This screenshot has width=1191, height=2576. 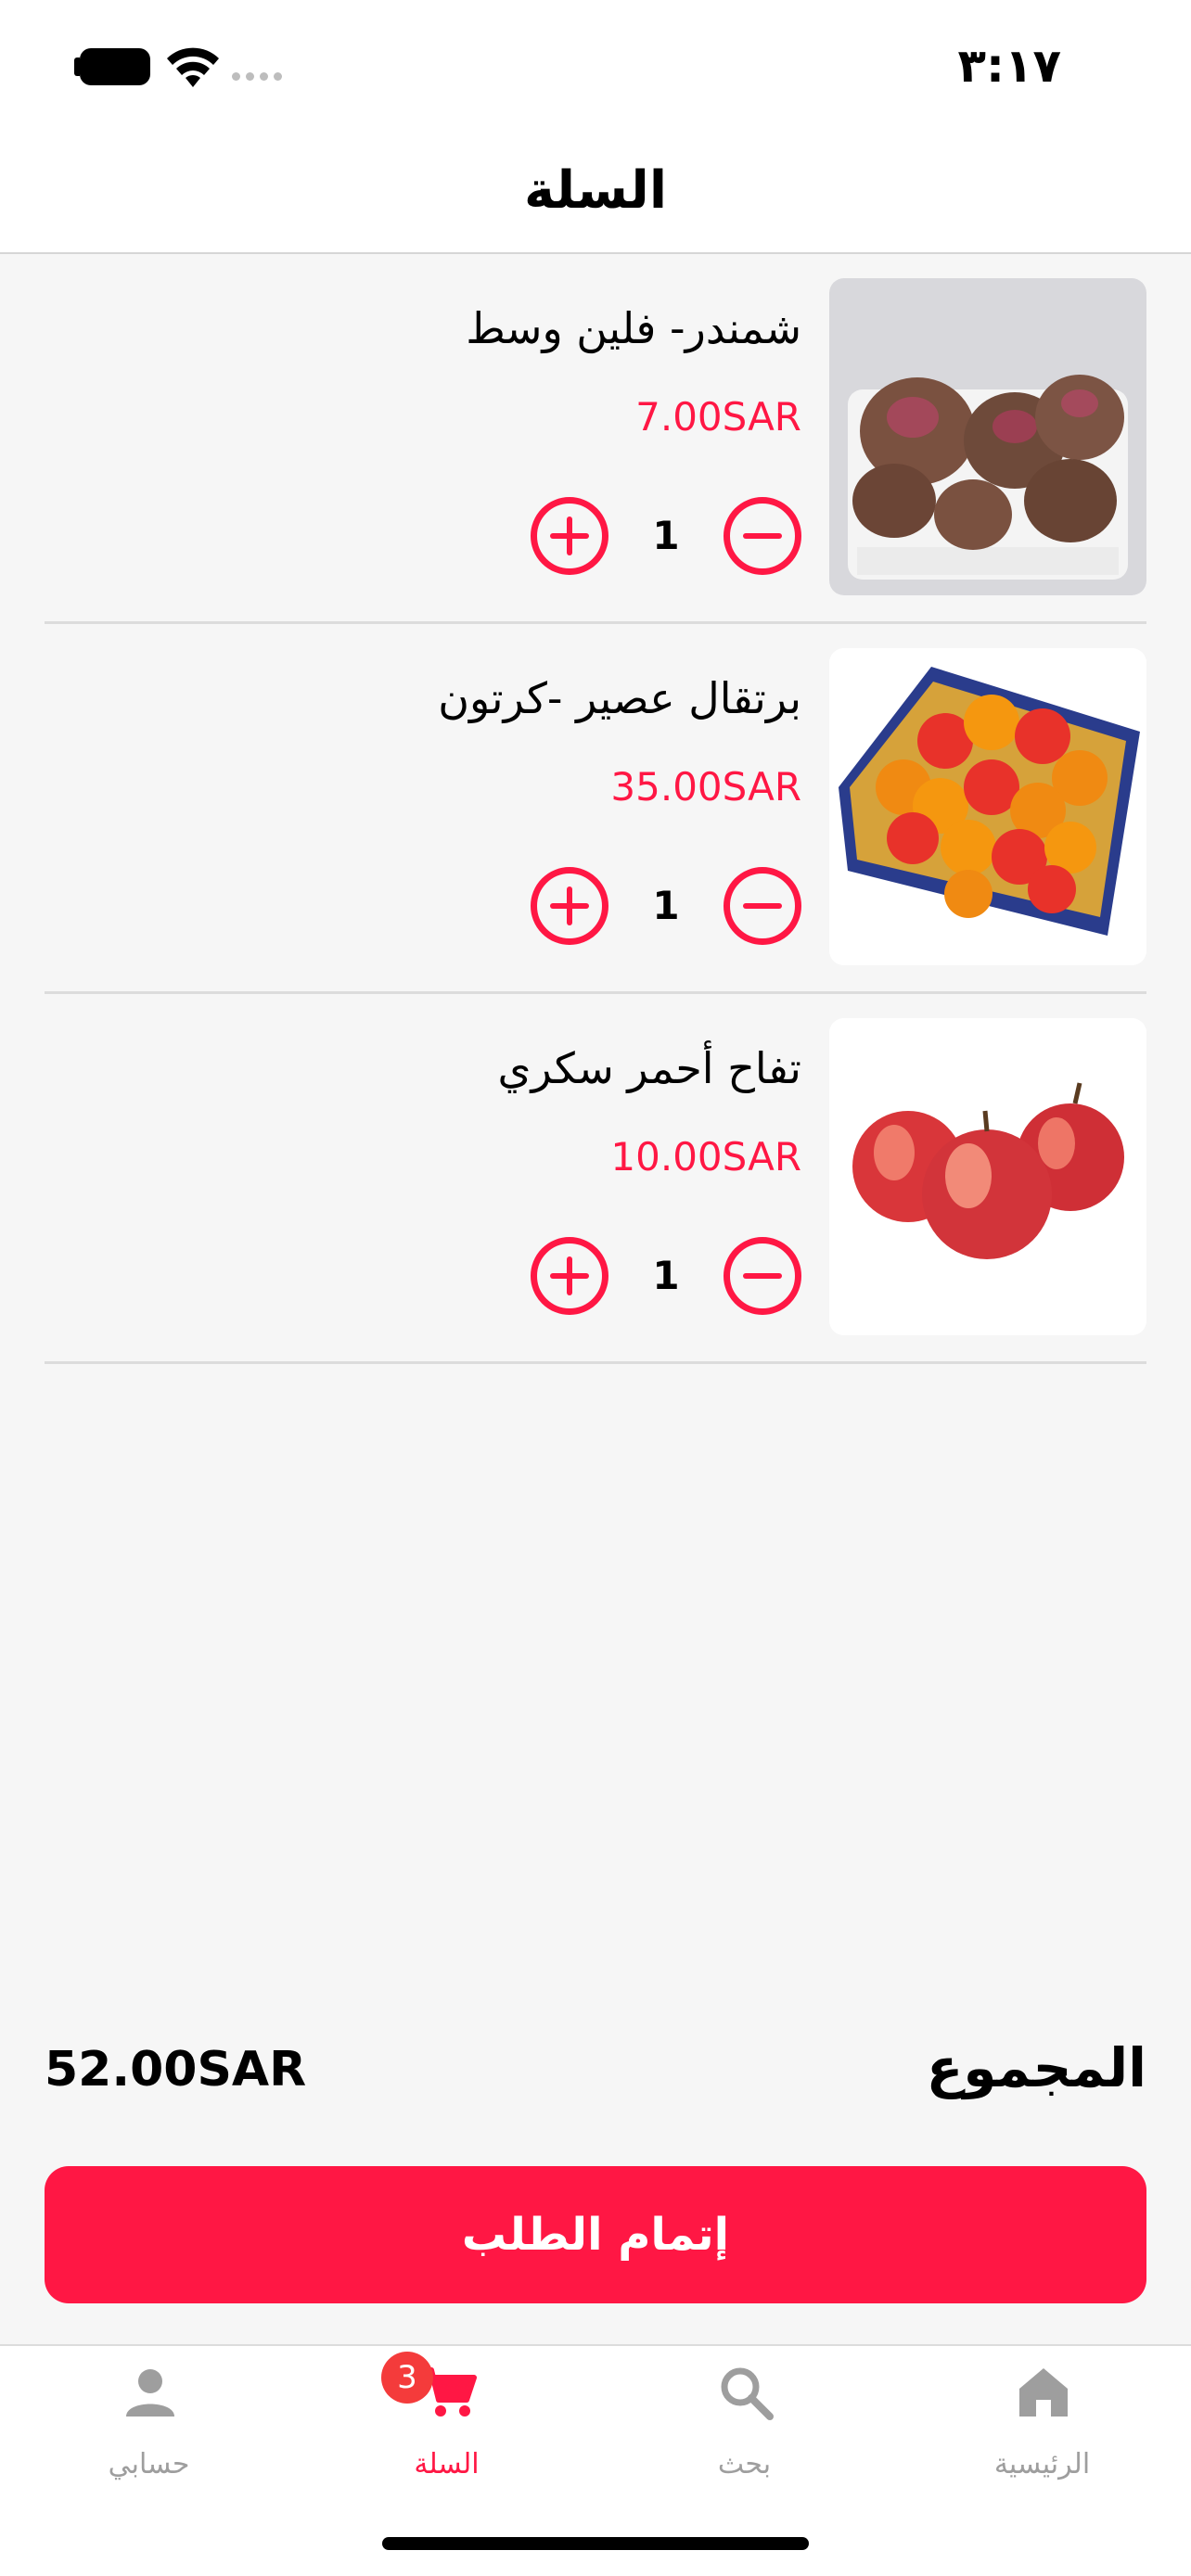 I want to click on product-image-beetroot, so click(x=988, y=437).